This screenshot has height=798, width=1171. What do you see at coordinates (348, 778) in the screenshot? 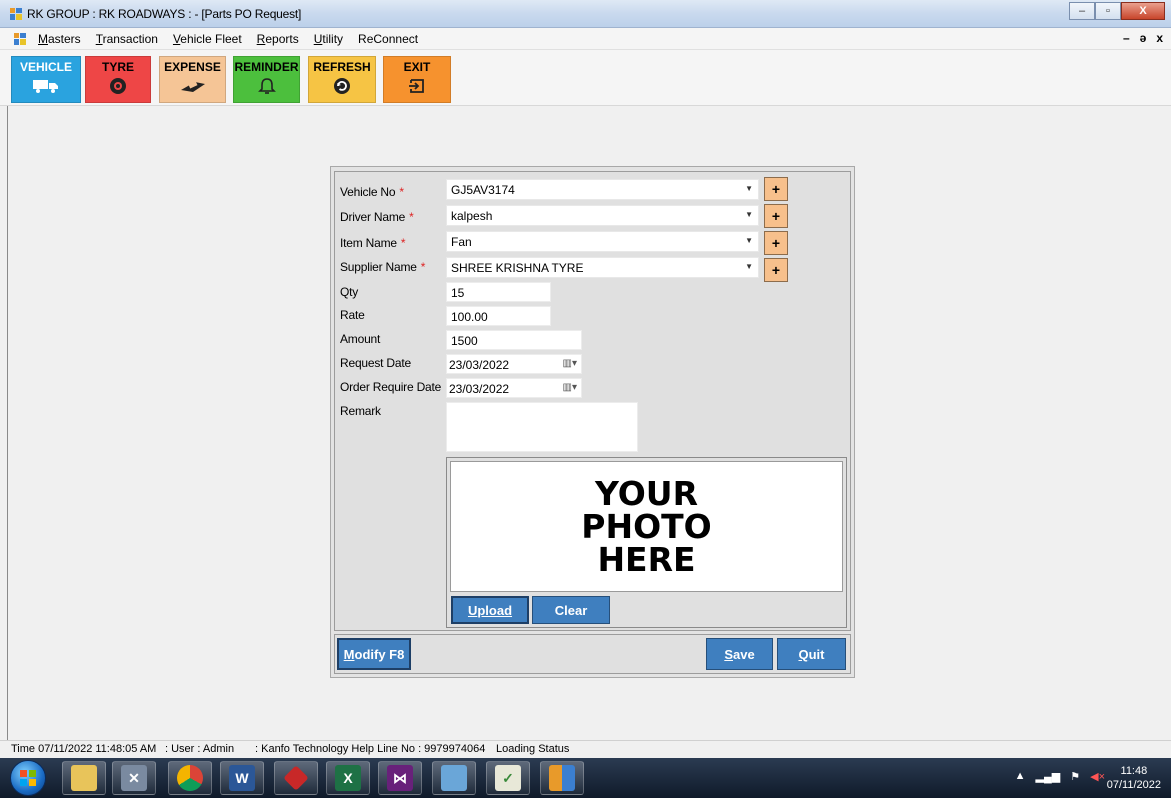
I see `taskbar-excel: X` at bounding box center [348, 778].